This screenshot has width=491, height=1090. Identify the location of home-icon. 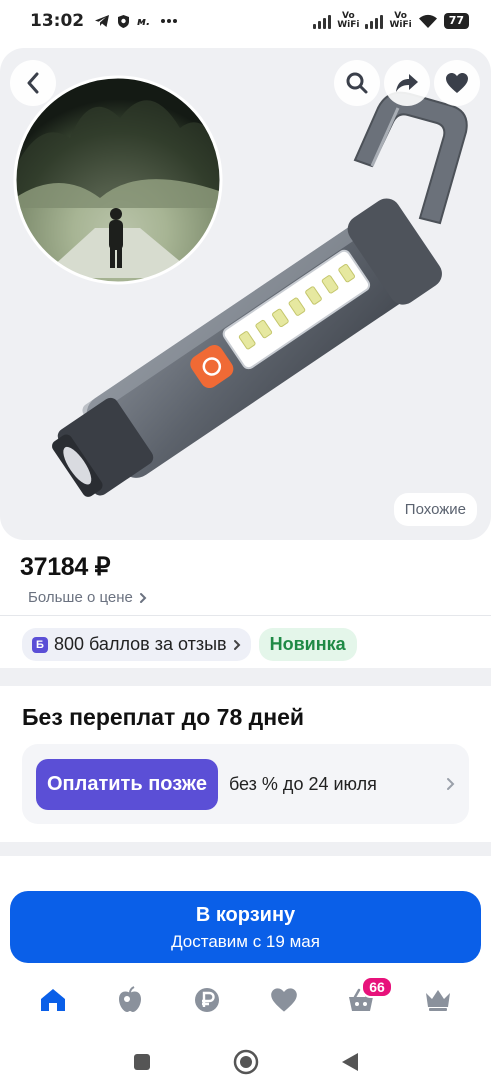
(52, 1000).